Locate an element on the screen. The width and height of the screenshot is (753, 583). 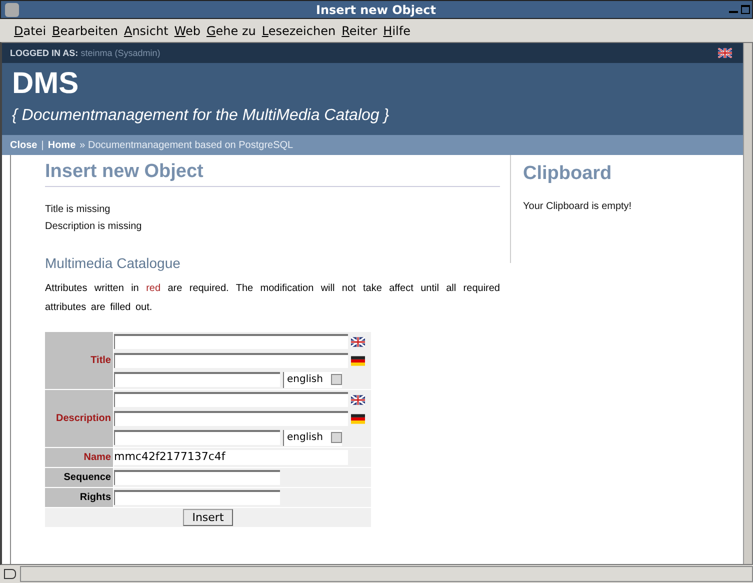
connection-icon is located at coordinates (10, 574).